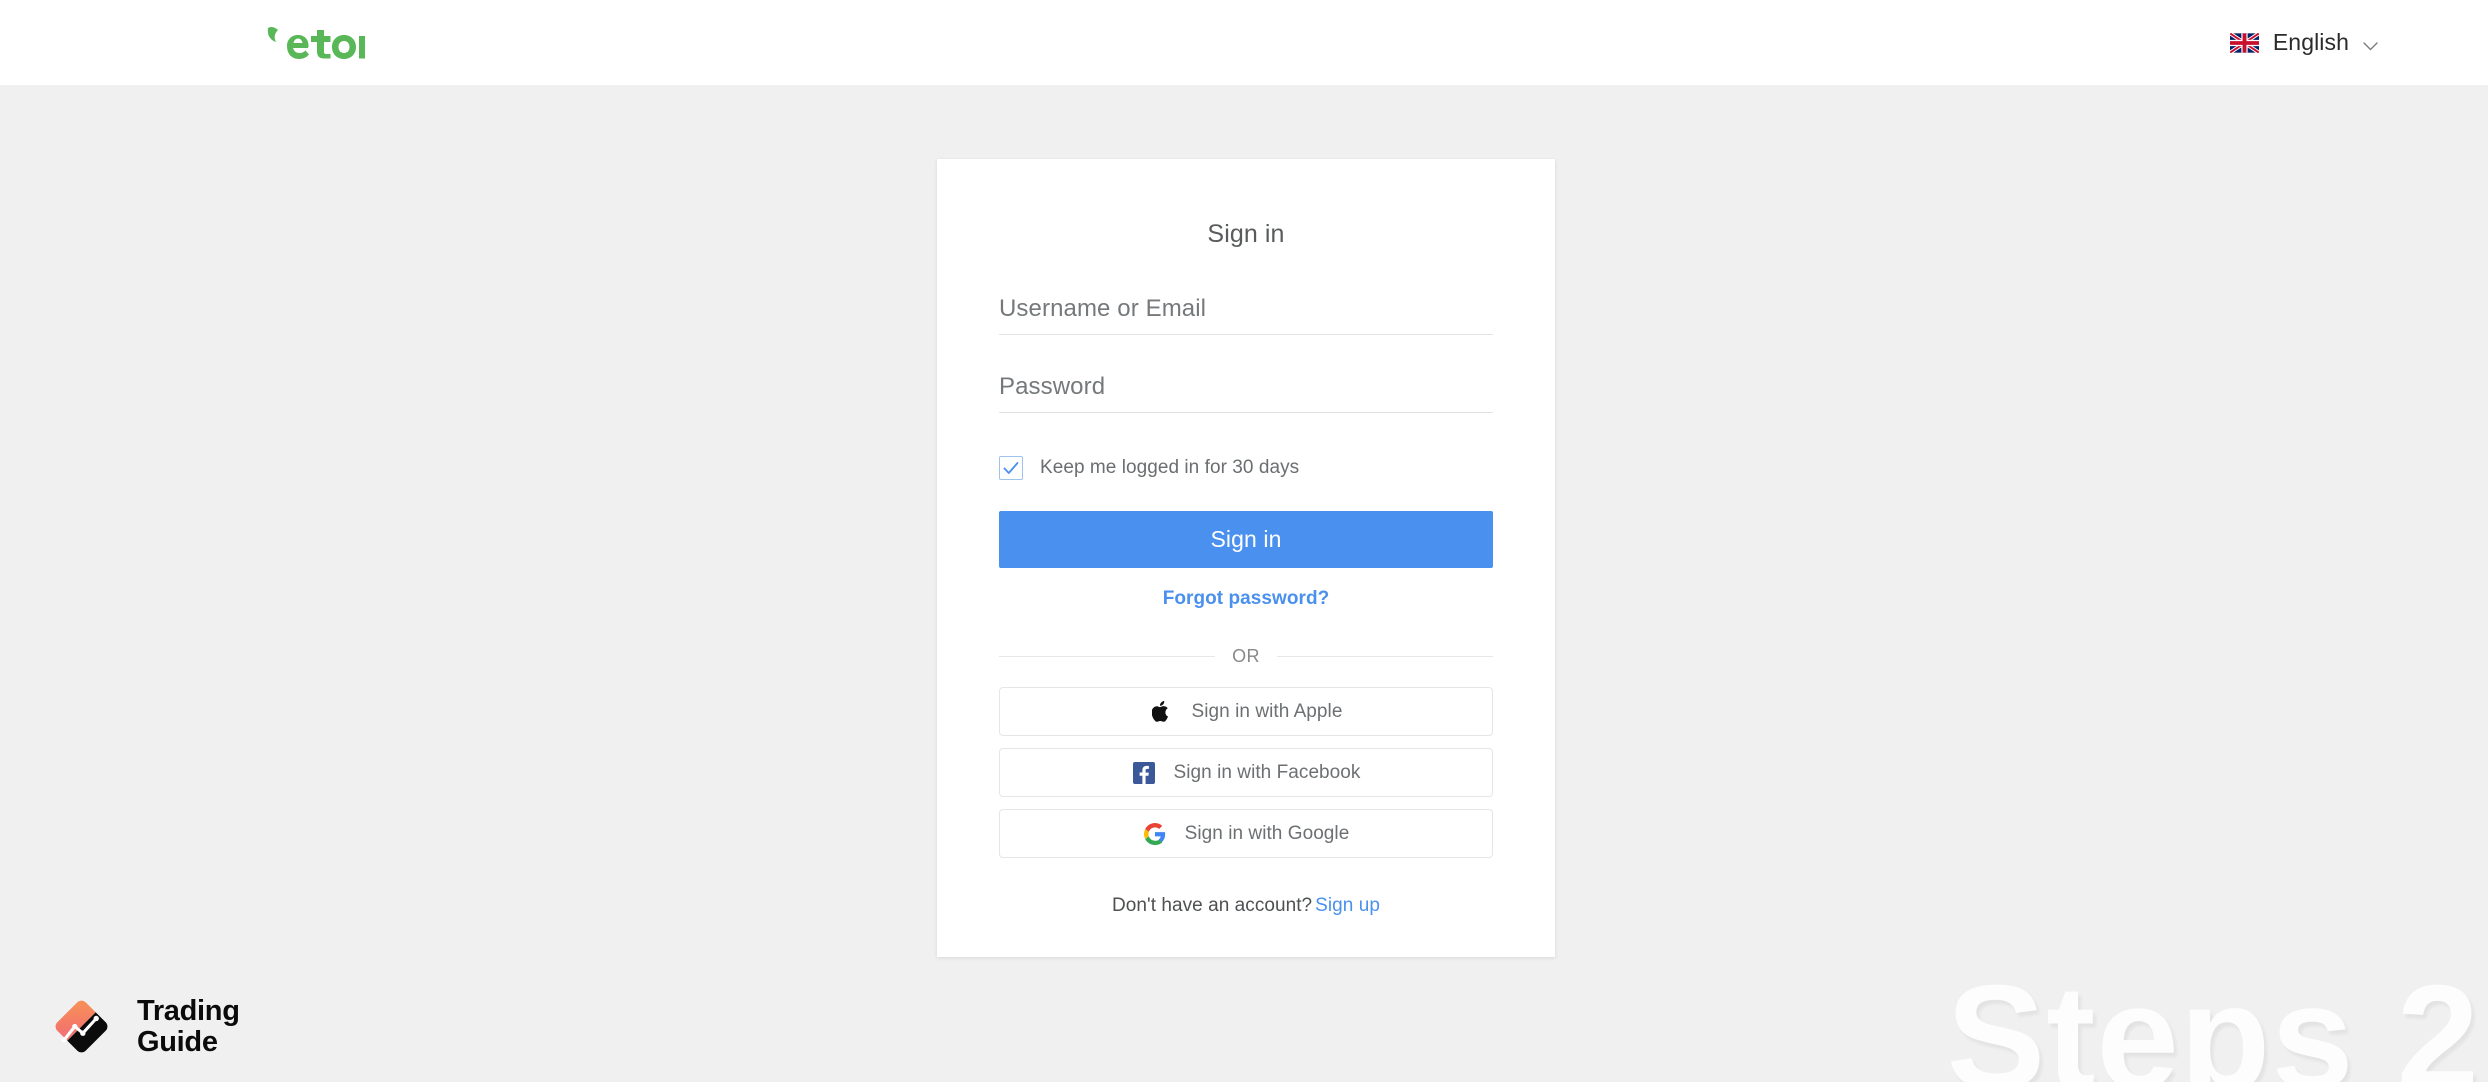  I want to click on password-field-wrapper, so click(1246, 391).